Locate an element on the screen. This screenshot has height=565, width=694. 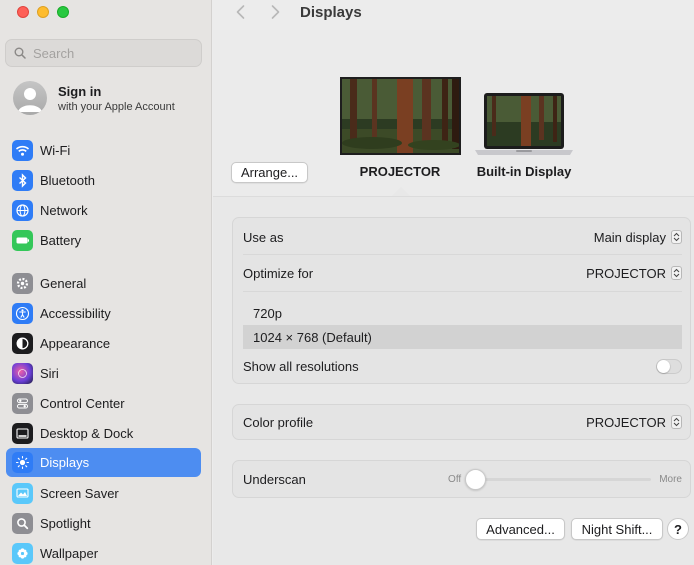
minimize-window-button is located at coordinates (43, 12).